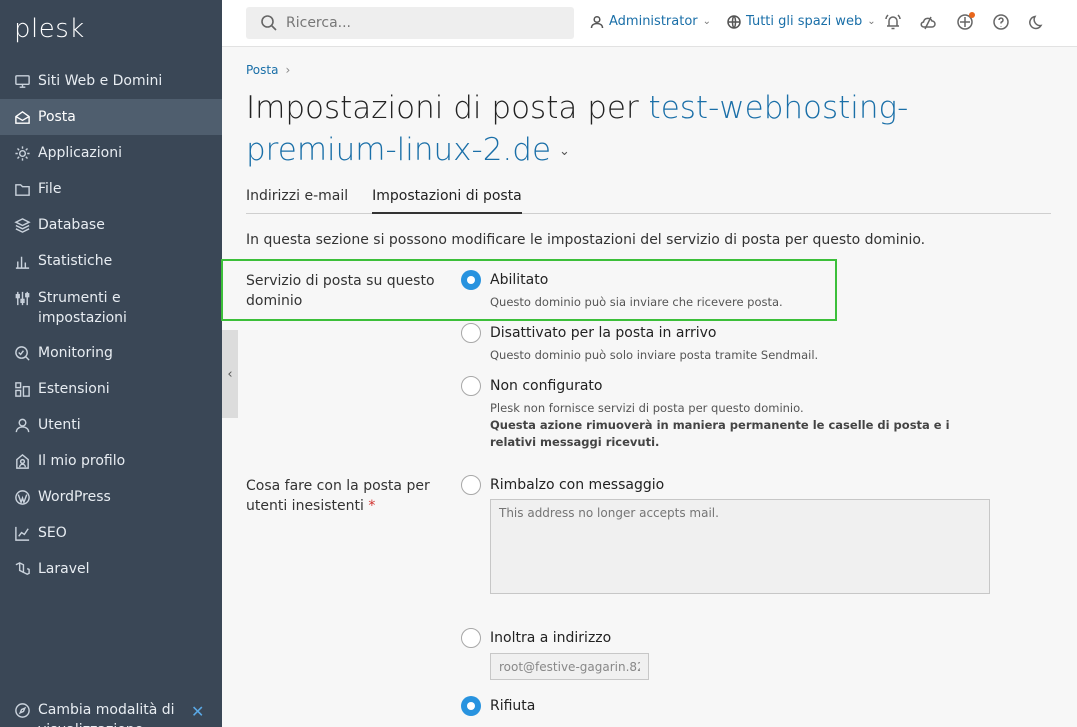  Describe the element at coordinates (1038, 23) in the screenshot. I see `dark-mode-icon` at that location.